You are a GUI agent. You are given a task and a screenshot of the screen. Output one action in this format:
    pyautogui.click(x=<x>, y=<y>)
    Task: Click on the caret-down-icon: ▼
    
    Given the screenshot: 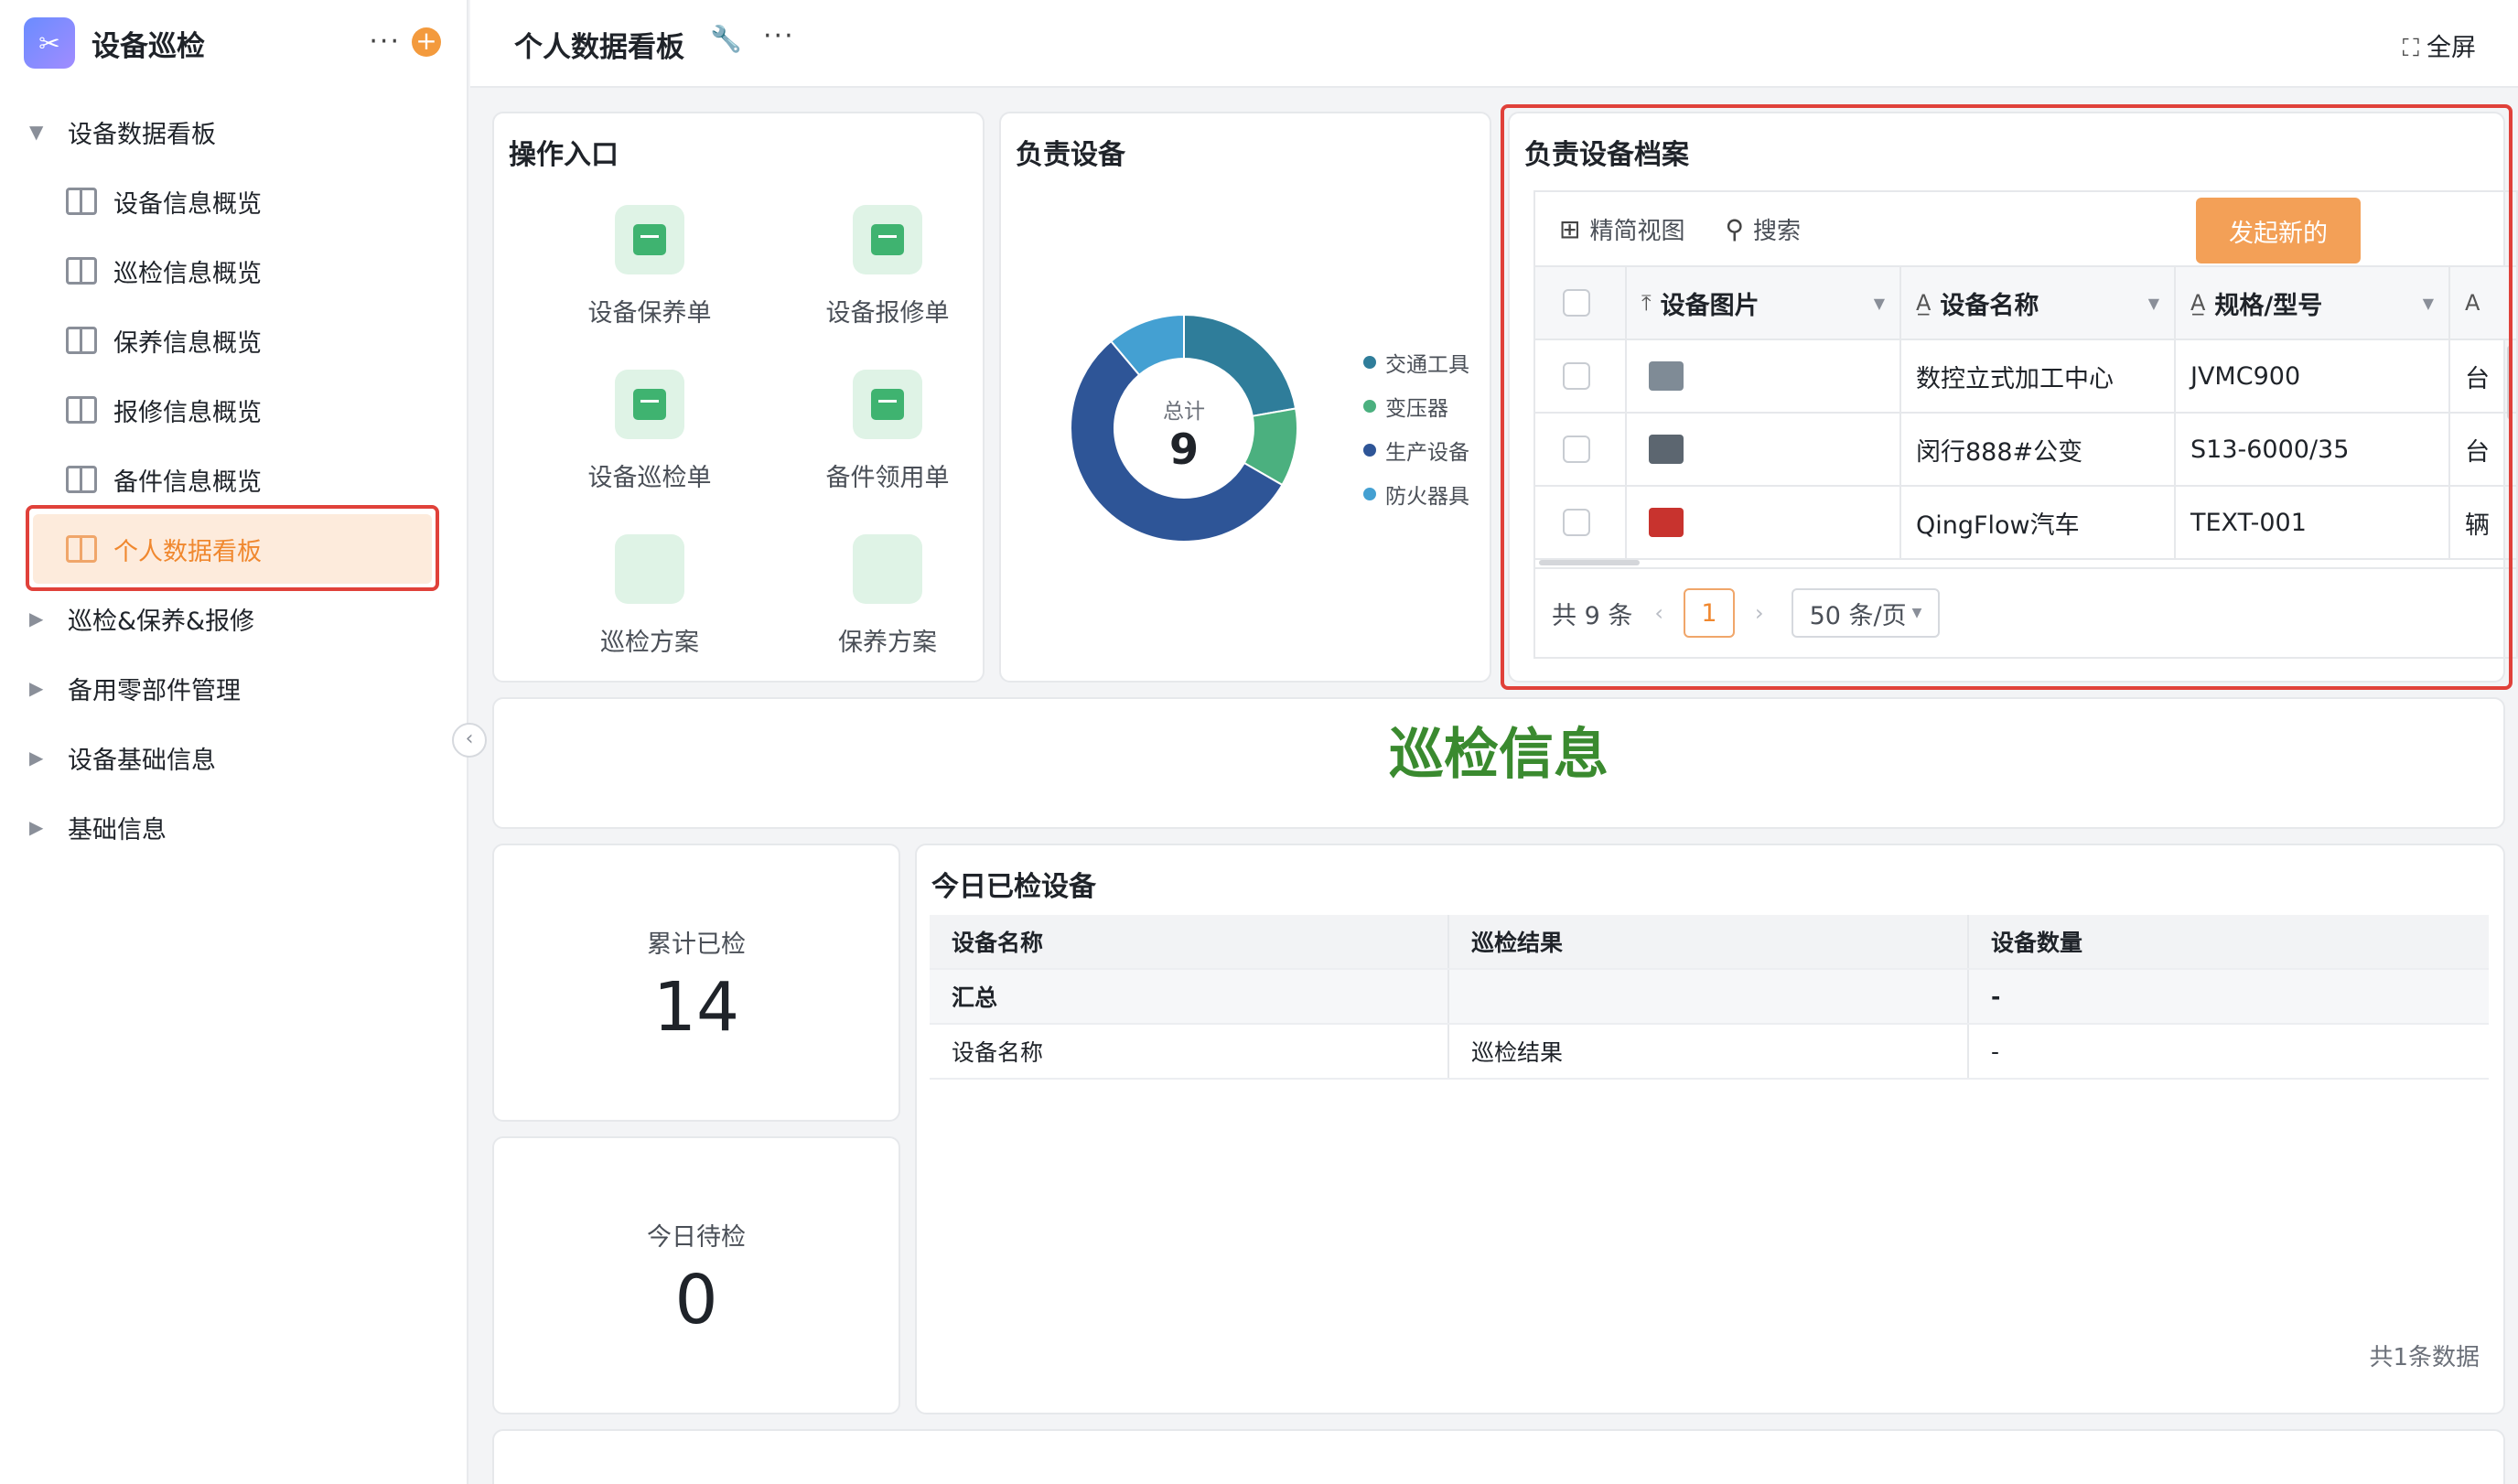 What is the action you would take?
    pyautogui.click(x=36, y=132)
    